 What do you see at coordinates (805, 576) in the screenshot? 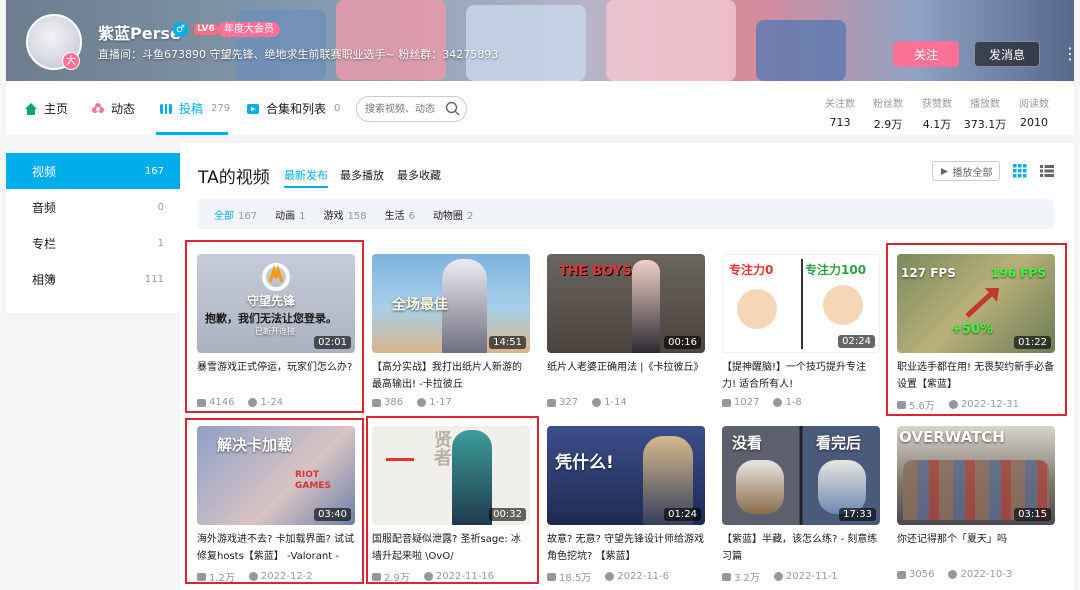
I see `publish-date: 2022-11-1` at bounding box center [805, 576].